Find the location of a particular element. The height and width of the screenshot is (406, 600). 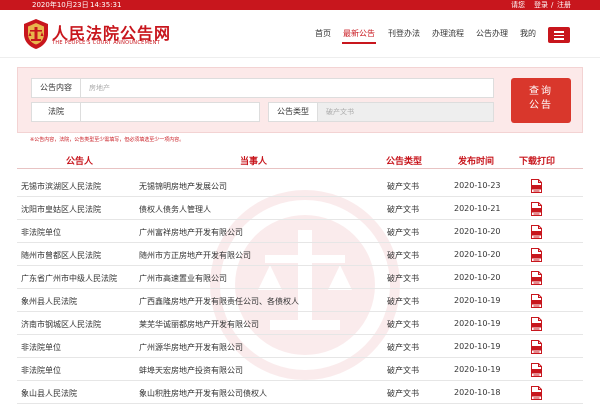

table-row: 无锡市滨湖区人民法院 无锡锦明房地产发展公司 破产文书 2020-10-23 is located at coordinates (300, 185).